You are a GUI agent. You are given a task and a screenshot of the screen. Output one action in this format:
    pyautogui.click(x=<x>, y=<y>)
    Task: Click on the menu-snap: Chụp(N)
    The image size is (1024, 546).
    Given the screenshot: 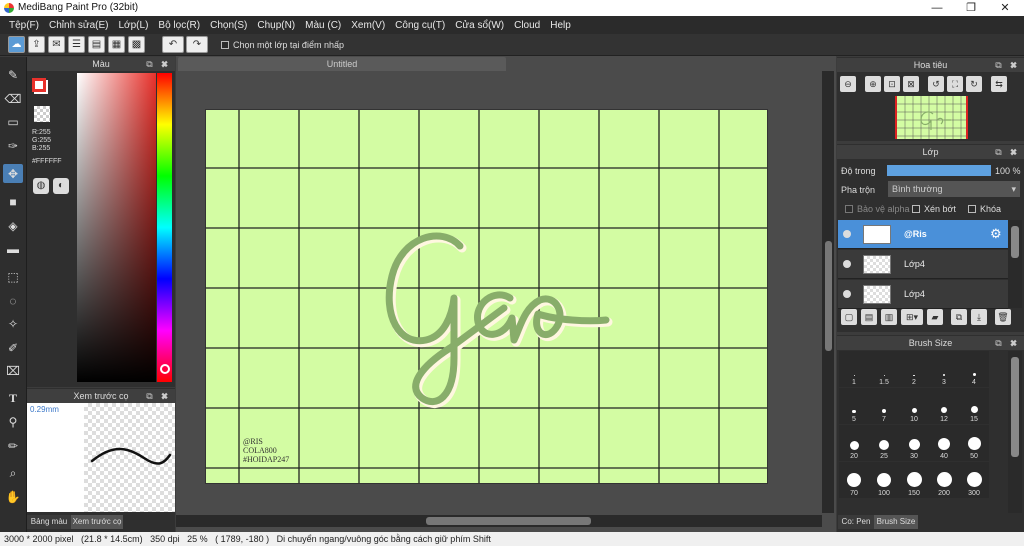 What is the action you would take?
    pyautogui.click(x=276, y=25)
    